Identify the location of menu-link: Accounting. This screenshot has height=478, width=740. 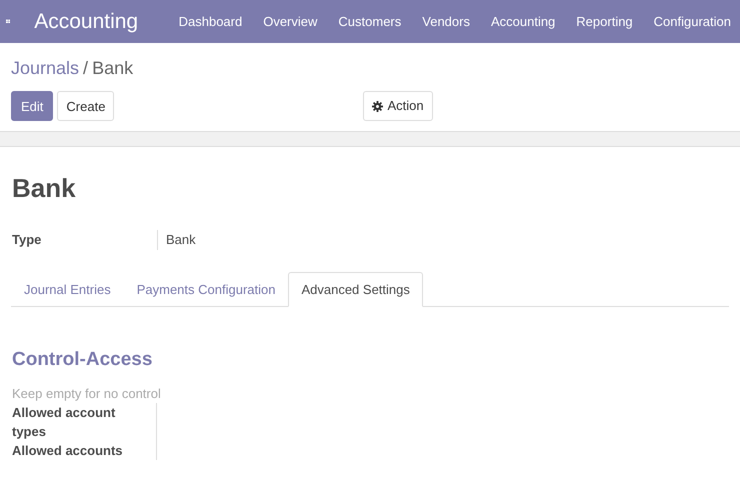
(523, 22).